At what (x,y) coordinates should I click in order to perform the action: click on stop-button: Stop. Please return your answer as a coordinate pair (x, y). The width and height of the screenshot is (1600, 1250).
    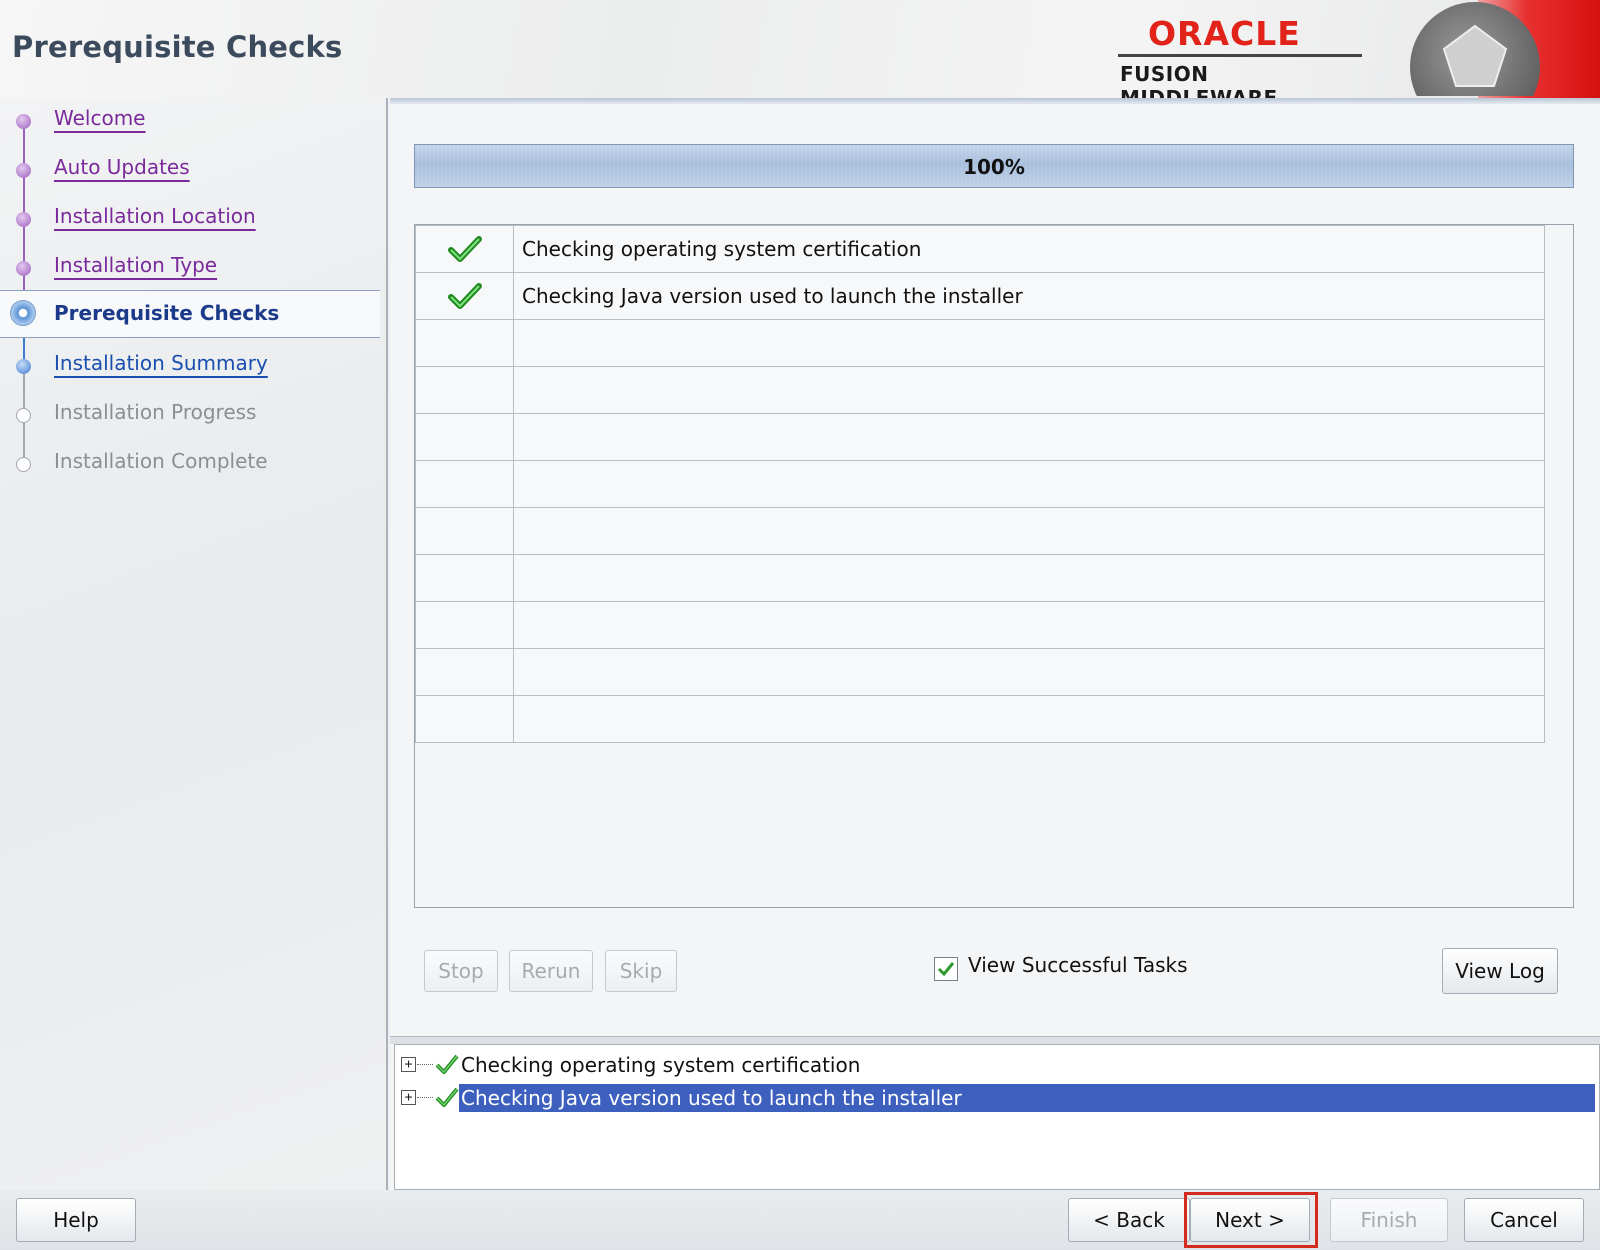
    Looking at the image, I should click on (461, 971).